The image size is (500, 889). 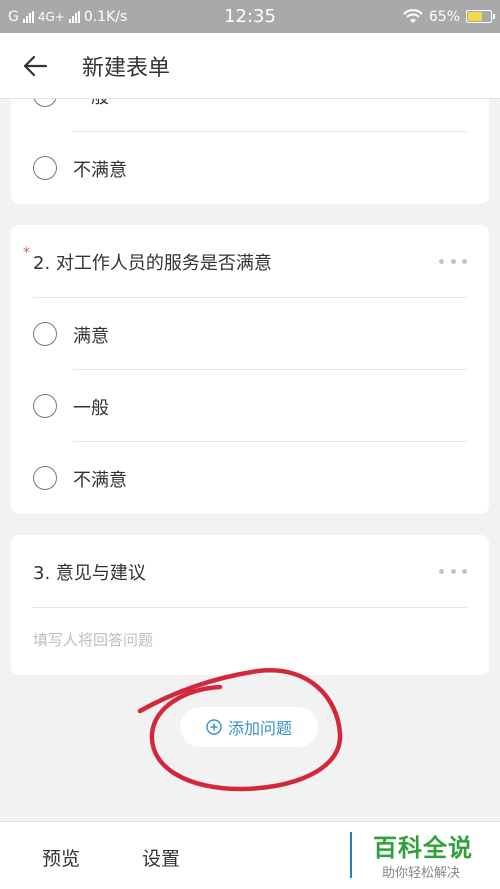 What do you see at coordinates (51, 16) in the screenshot?
I see `network-label: 4G+` at bounding box center [51, 16].